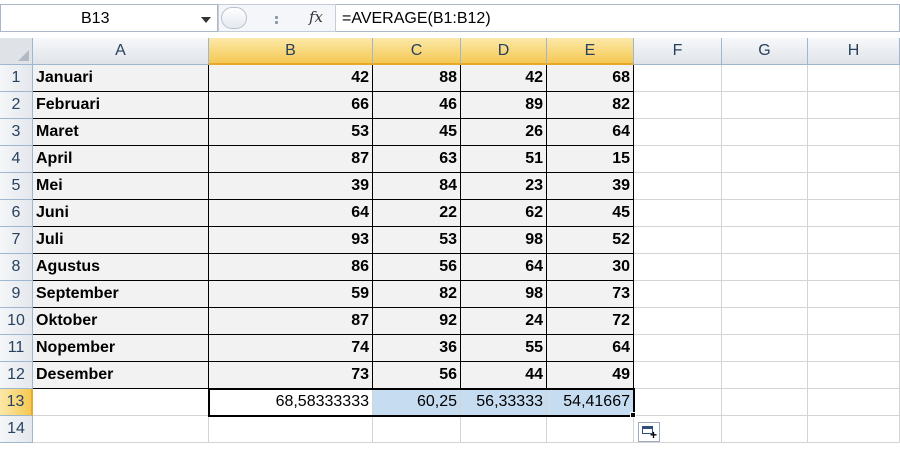 This screenshot has height=450, width=900. I want to click on fill-handle, so click(633, 415).